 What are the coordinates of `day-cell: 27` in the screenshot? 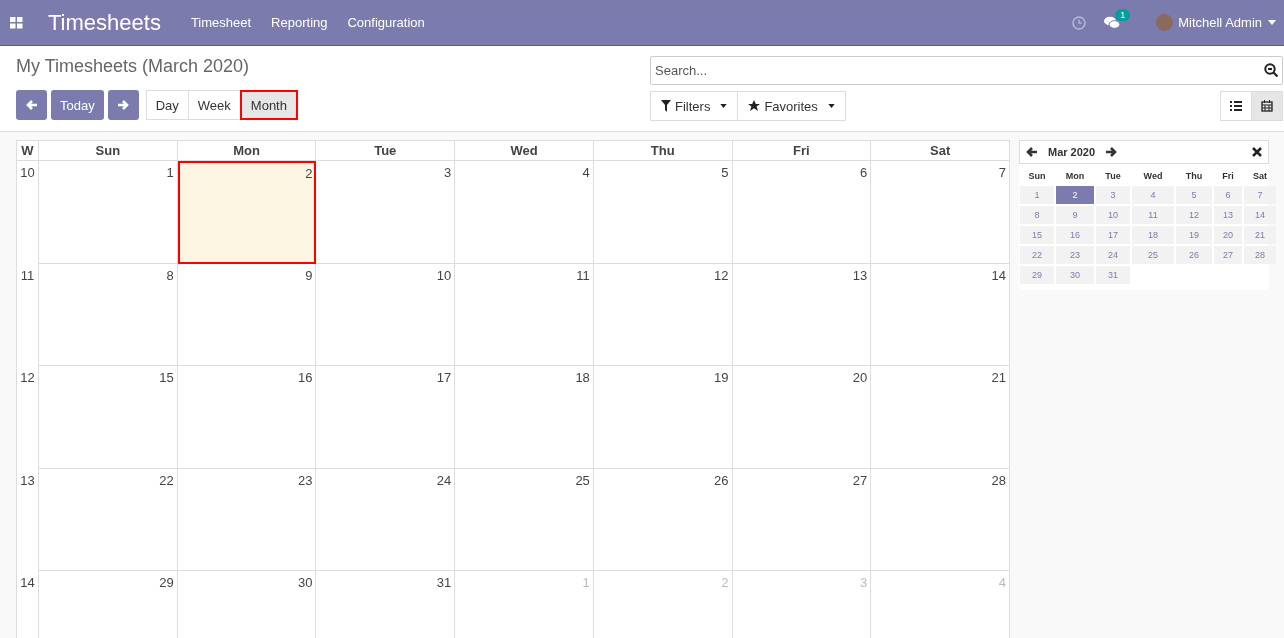 It's located at (802, 519).